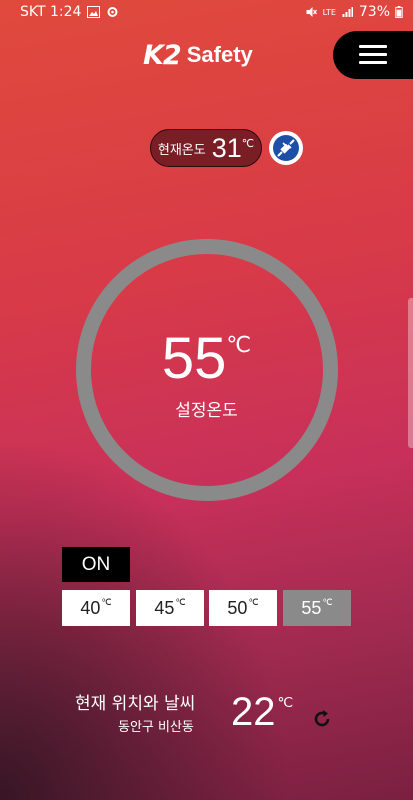 This screenshot has height=800, width=413. I want to click on preset-55-button: 55 ℃, so click(317, 608).